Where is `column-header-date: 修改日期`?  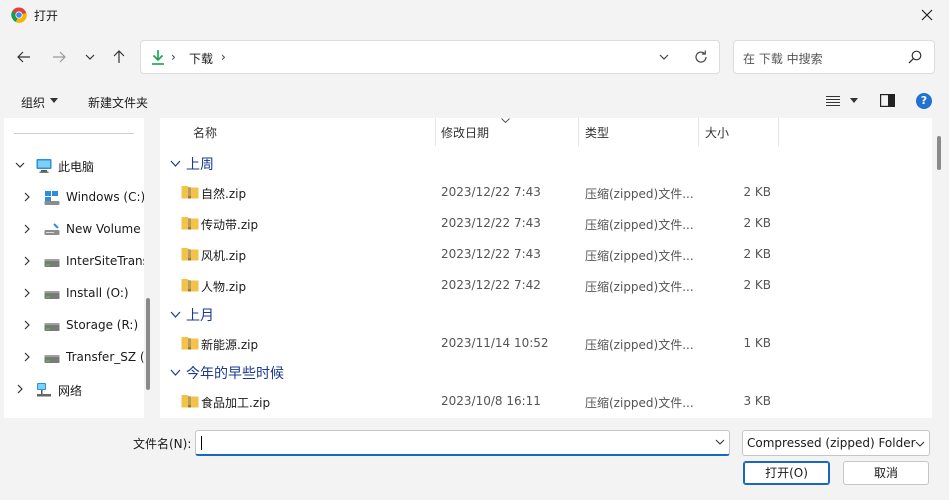
column-header-date: 修改日期 is located at coordinates (465, 138).